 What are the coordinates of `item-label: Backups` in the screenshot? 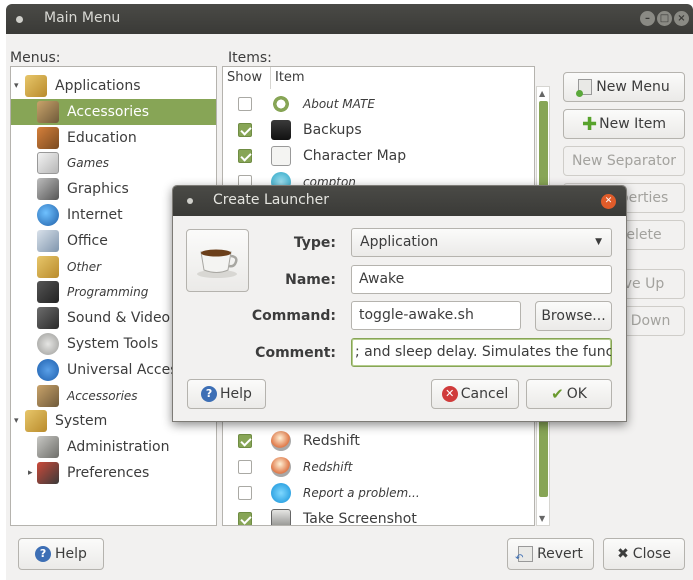 It's located at (332, 130).